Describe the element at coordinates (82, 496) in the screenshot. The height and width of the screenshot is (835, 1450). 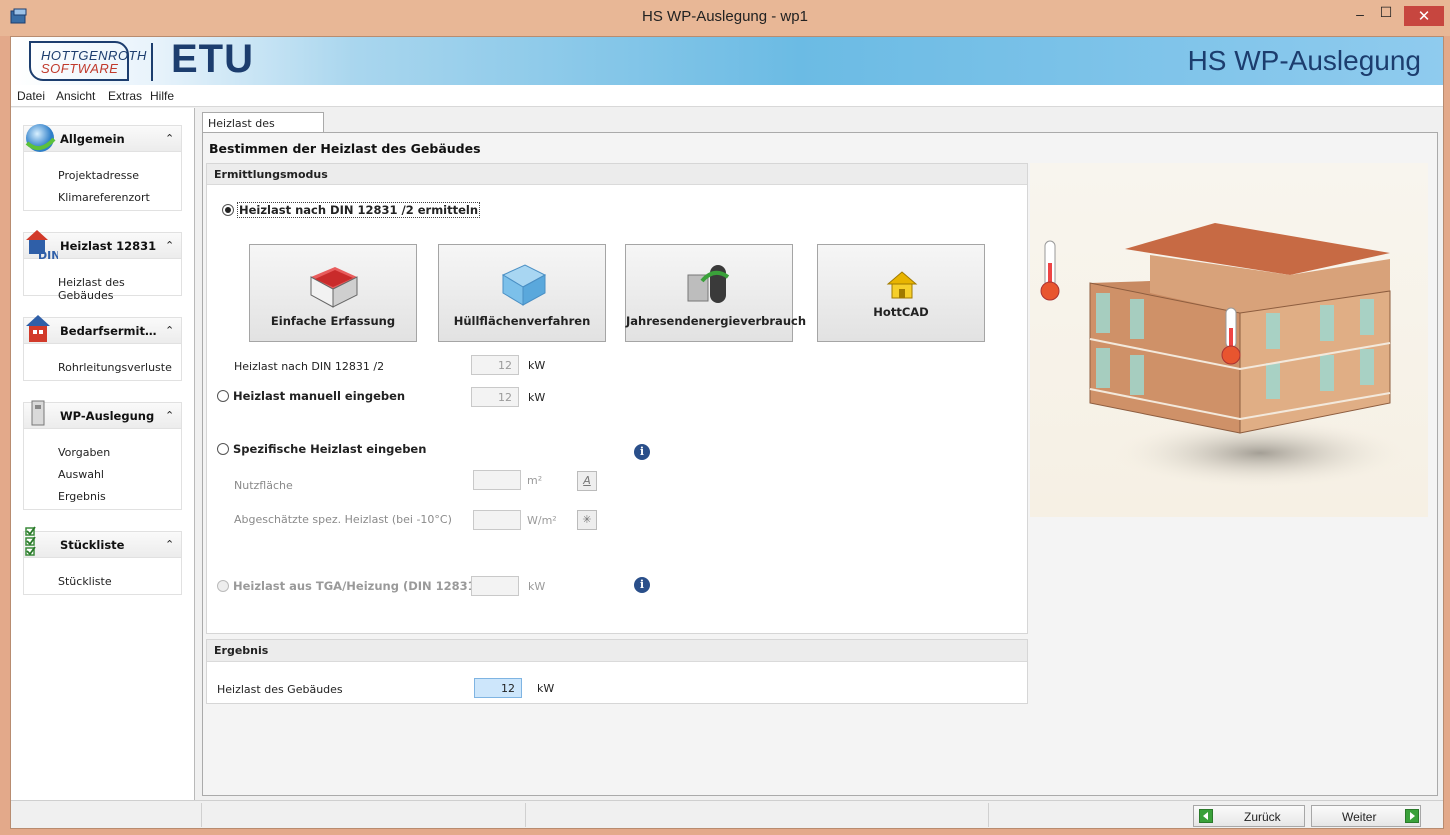
I see `sidebar-item-ergebnis: Ergebnis` at that location.